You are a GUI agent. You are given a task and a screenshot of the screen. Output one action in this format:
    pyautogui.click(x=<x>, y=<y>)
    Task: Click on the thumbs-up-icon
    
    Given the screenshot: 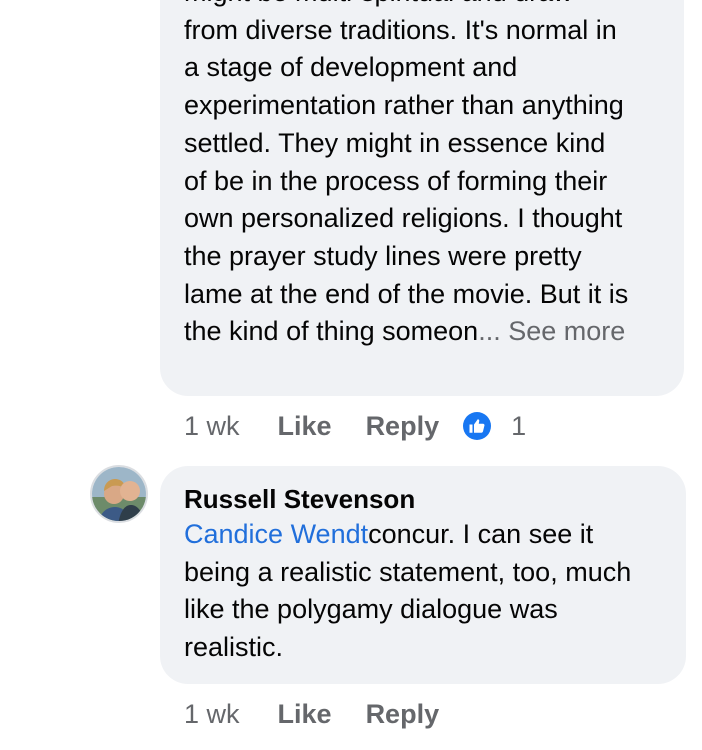 What is the action you would take?
    pyautogui.click(x=477, y=426)
    